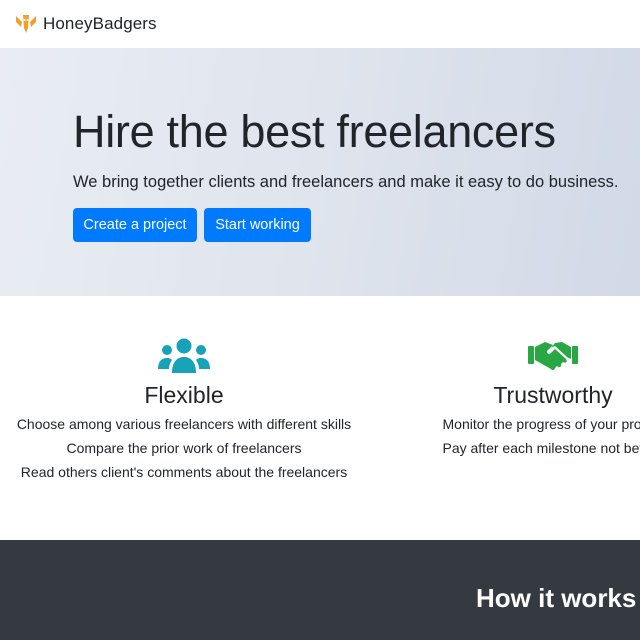 Image resolution: width=640 pixels, height=640 pixels. I want to click on brand-link: HoneyBadgers, so click(85, 24).